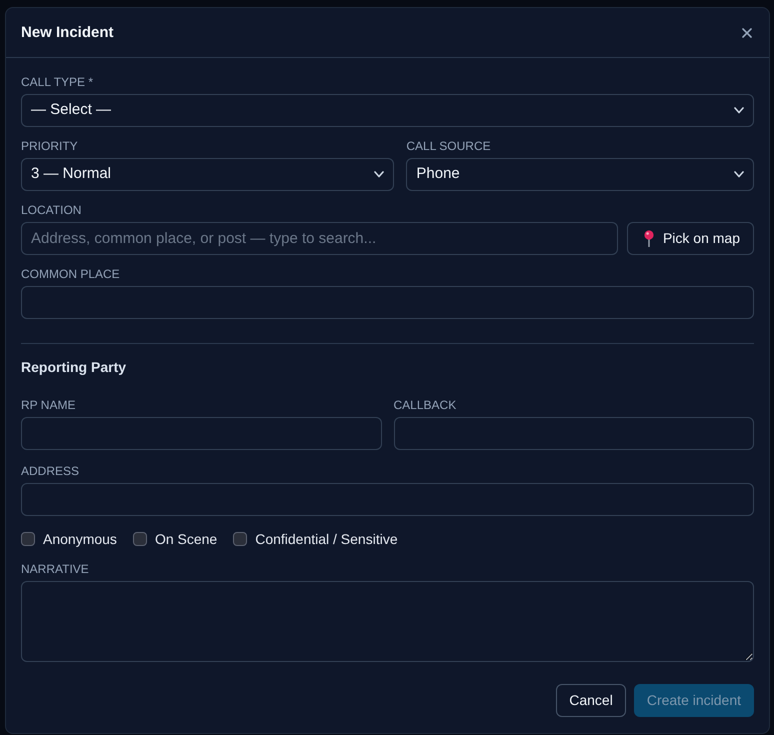 This screenshot has height=735, width=774. What do you see at coordinates (387, 499) in the screenshot?
I see `address-field` at bounding box center [387, 499].